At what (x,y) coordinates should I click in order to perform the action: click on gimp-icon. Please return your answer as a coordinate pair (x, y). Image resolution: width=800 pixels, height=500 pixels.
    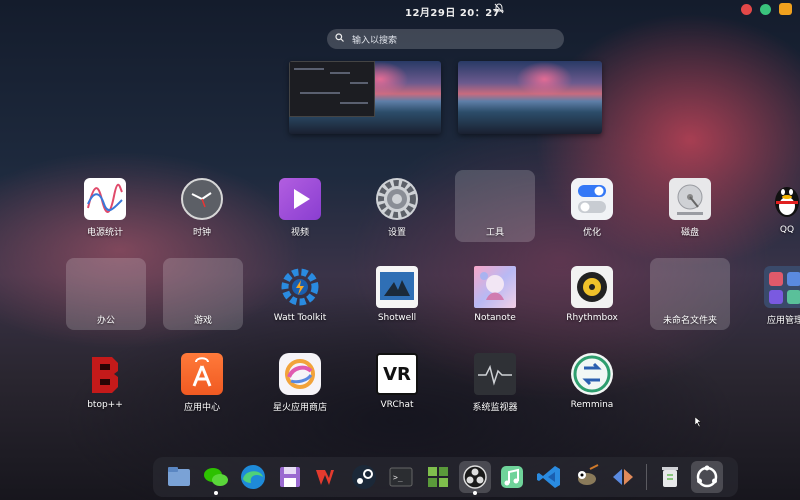
    Looking at the image, I should click on (586, 477).